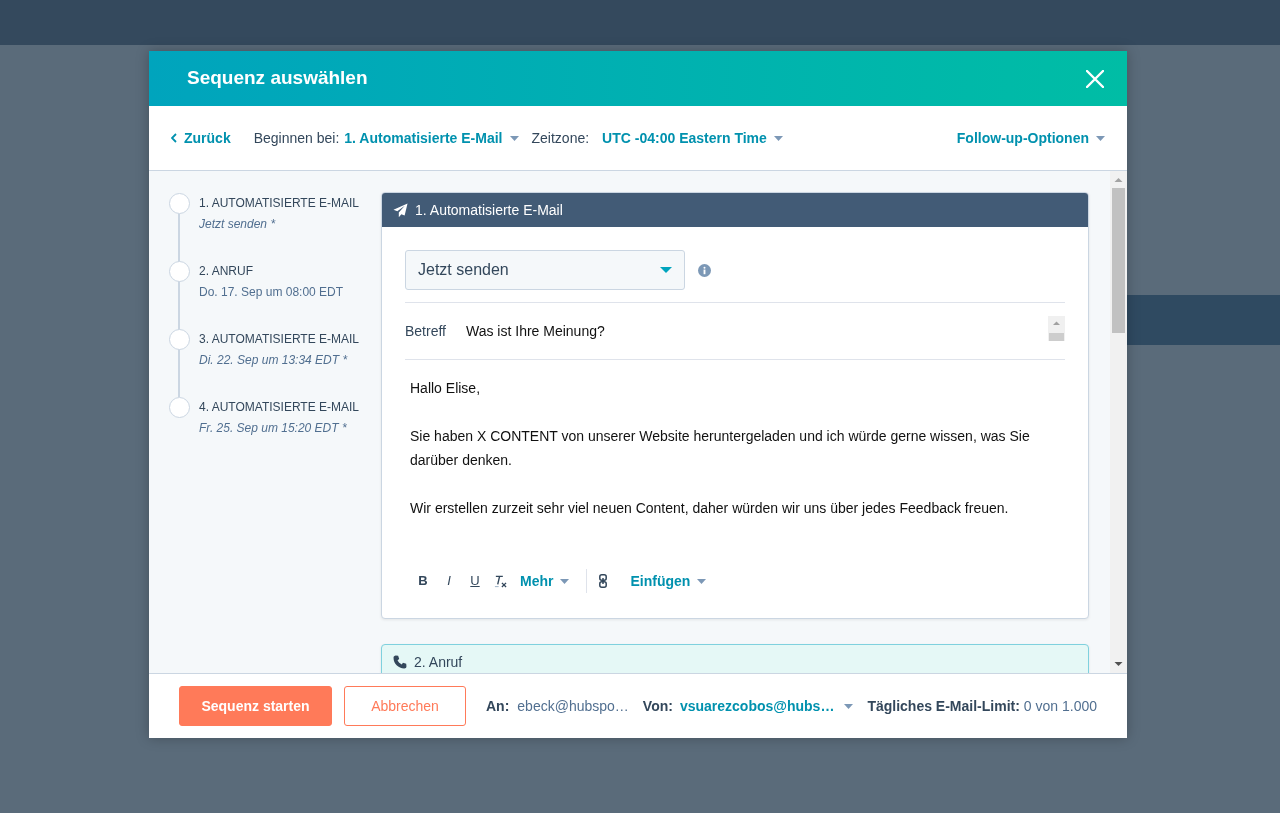  I want to click on info-icon, so click(704, 270).